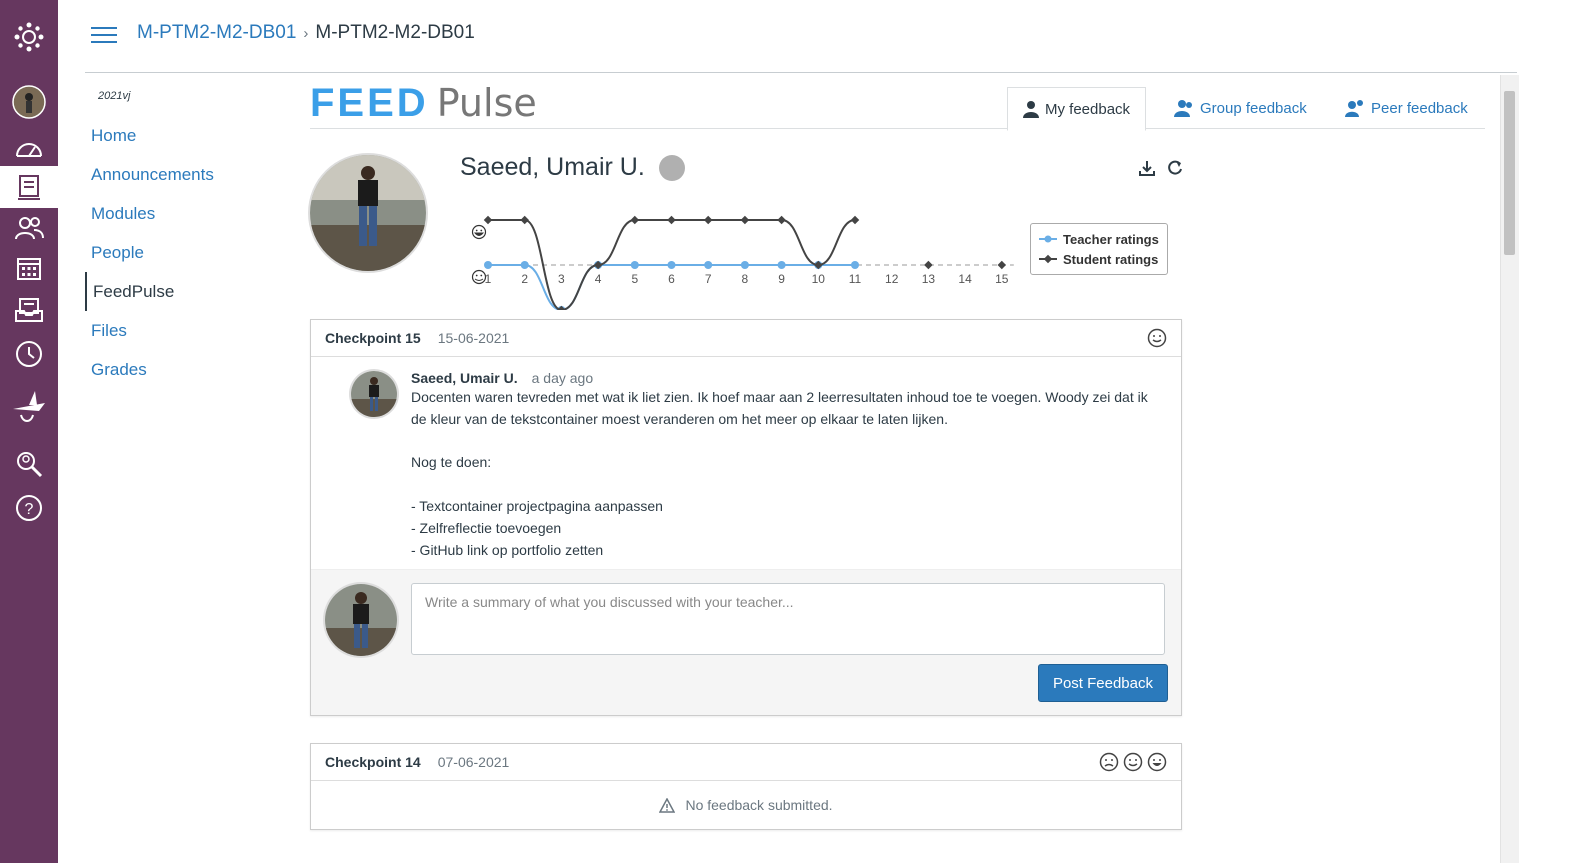  I want to click on neutral-axis-icon, so click(479, 277).